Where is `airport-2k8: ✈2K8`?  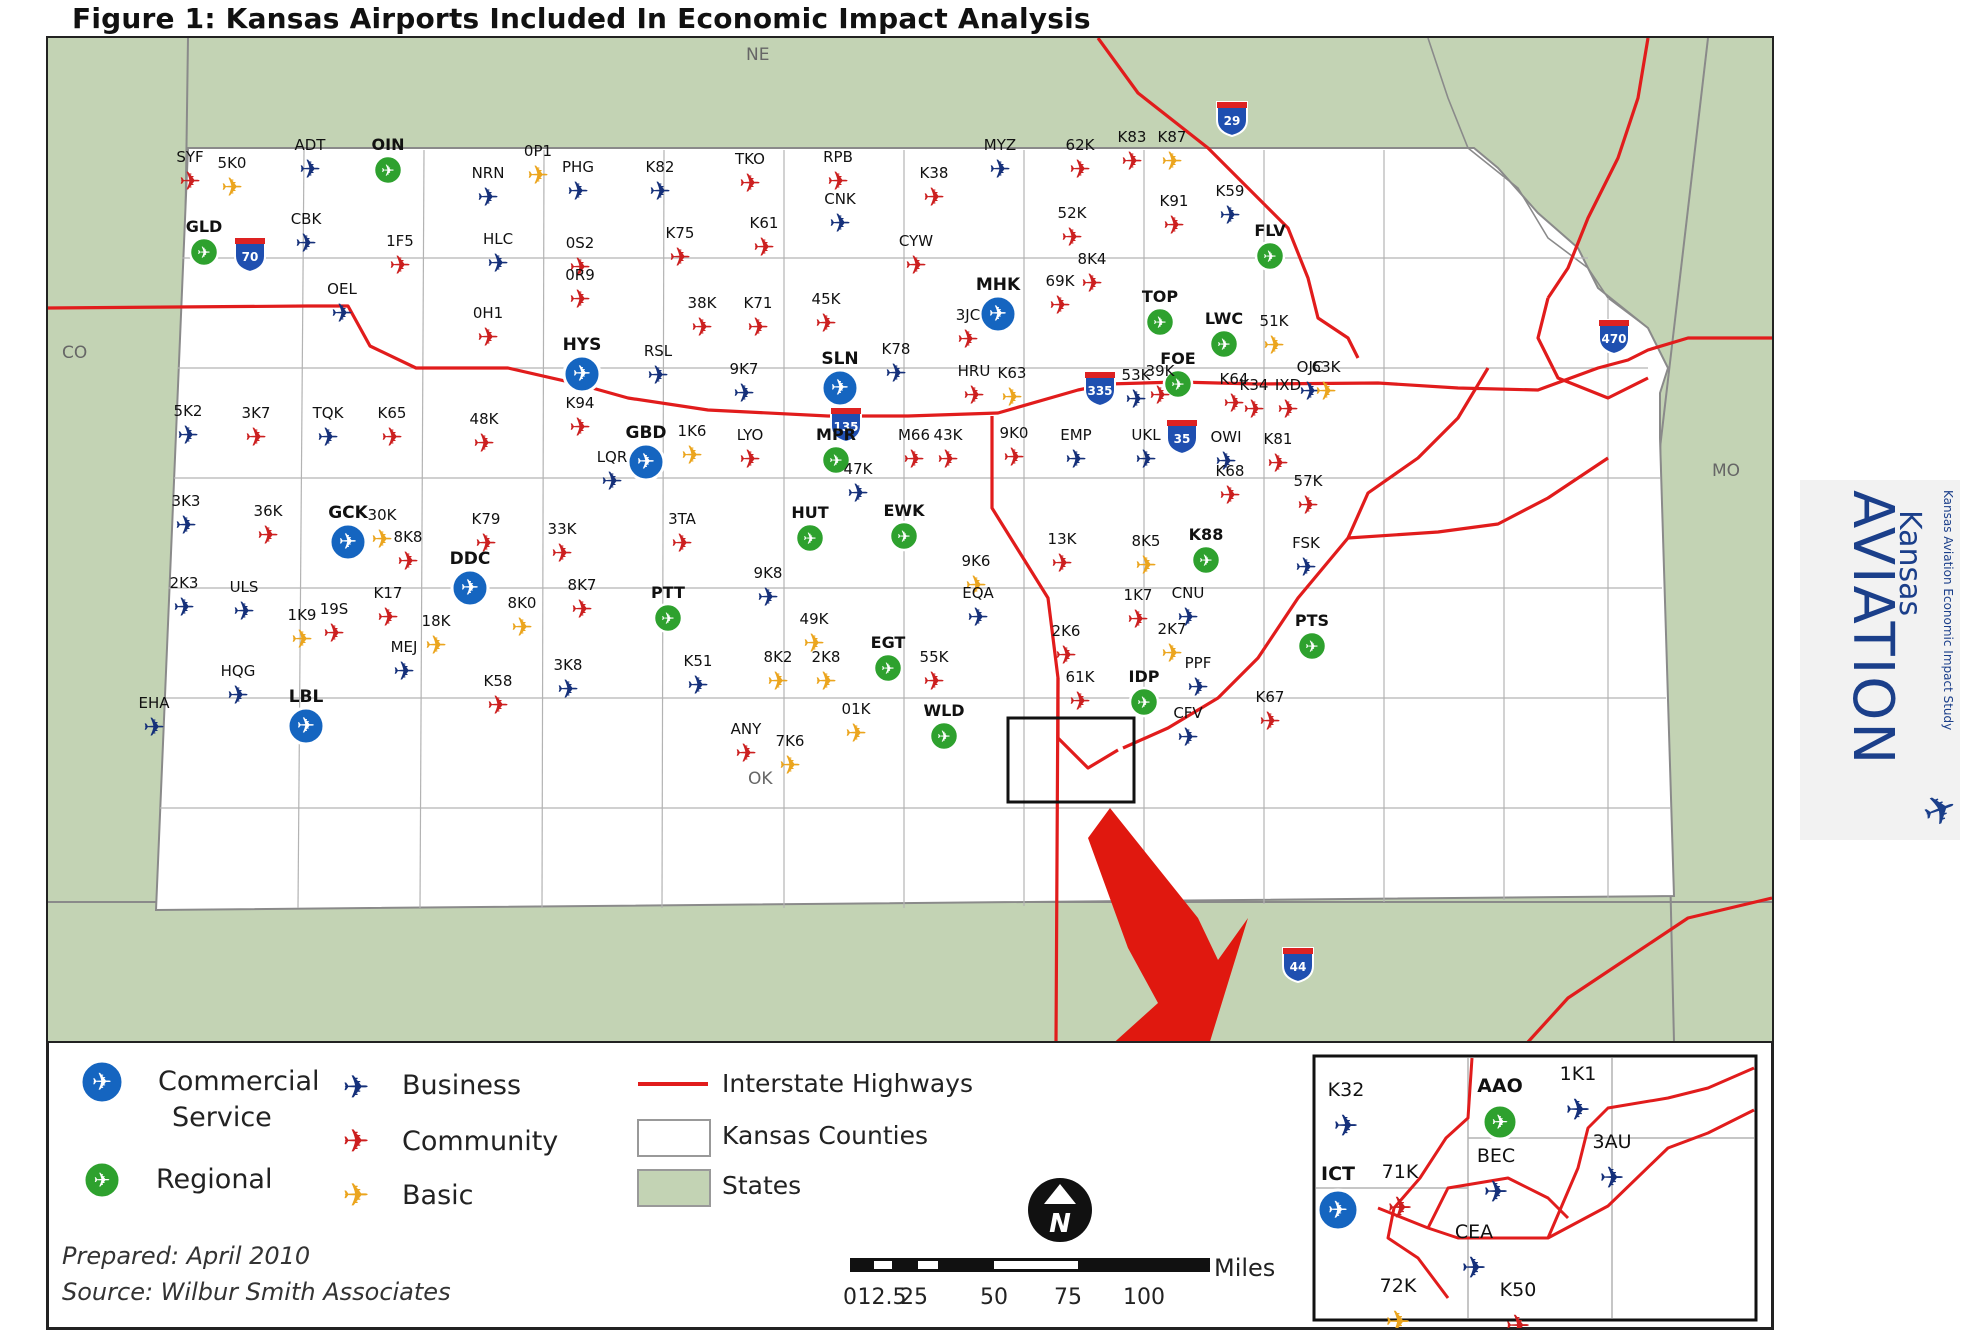 airport-2k8: ✈2K8 is located at coordinates (826, 672).